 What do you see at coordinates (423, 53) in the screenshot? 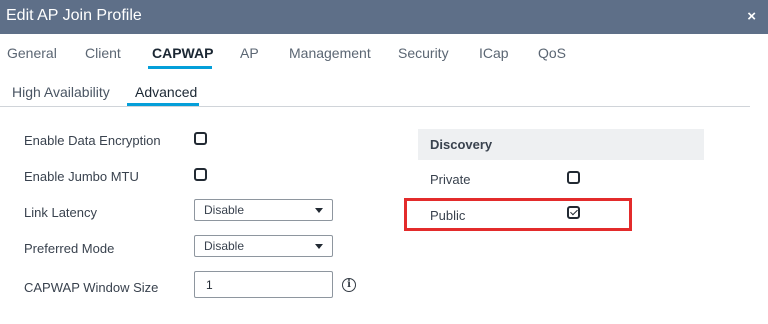
I see `tab-security: Security` at bounding box center [423, 53].